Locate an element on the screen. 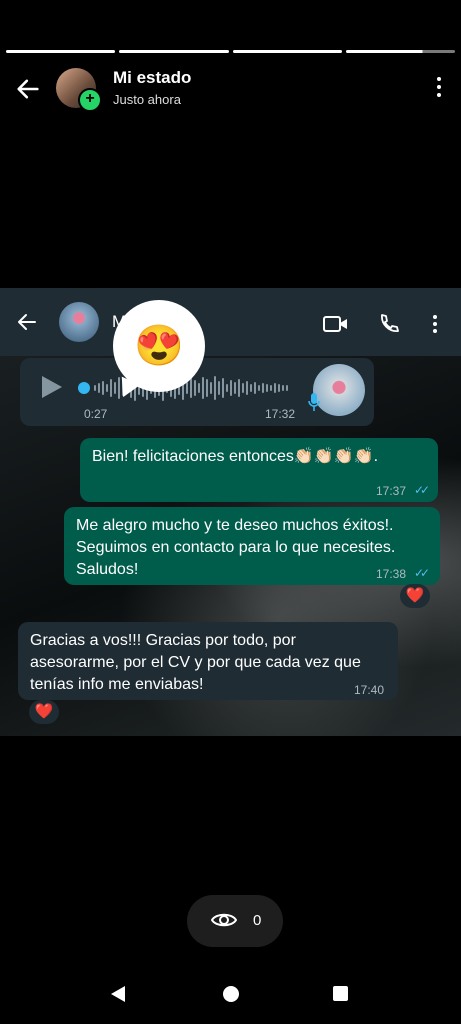  message-time: 17:37 is located at coordinates (391, 491).